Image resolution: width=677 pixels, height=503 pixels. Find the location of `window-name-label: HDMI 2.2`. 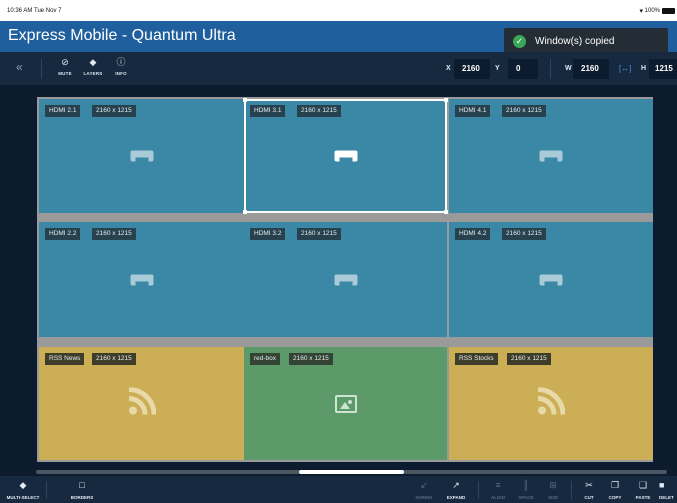

window-name-label: HDMI 2.2 is located at coordinates (63, 234).